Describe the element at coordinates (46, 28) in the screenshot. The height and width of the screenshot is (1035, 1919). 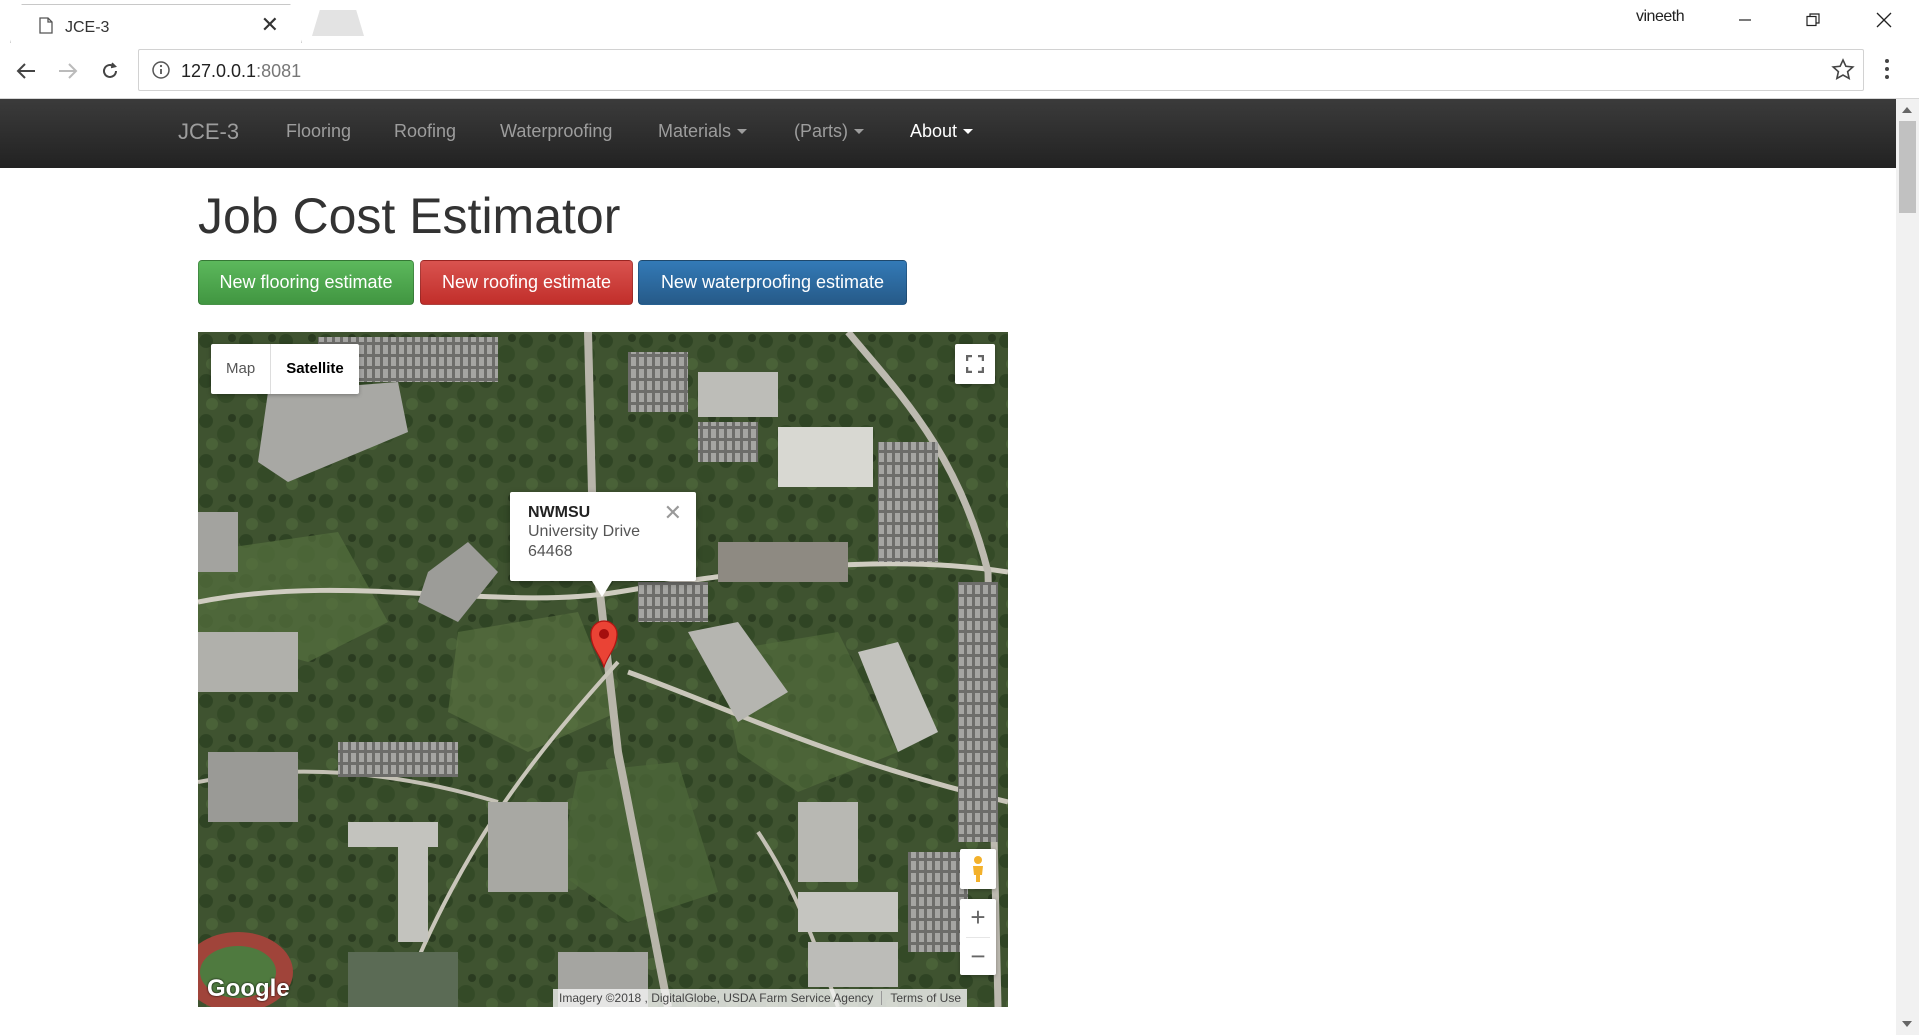
I see `page-icon` at that location.